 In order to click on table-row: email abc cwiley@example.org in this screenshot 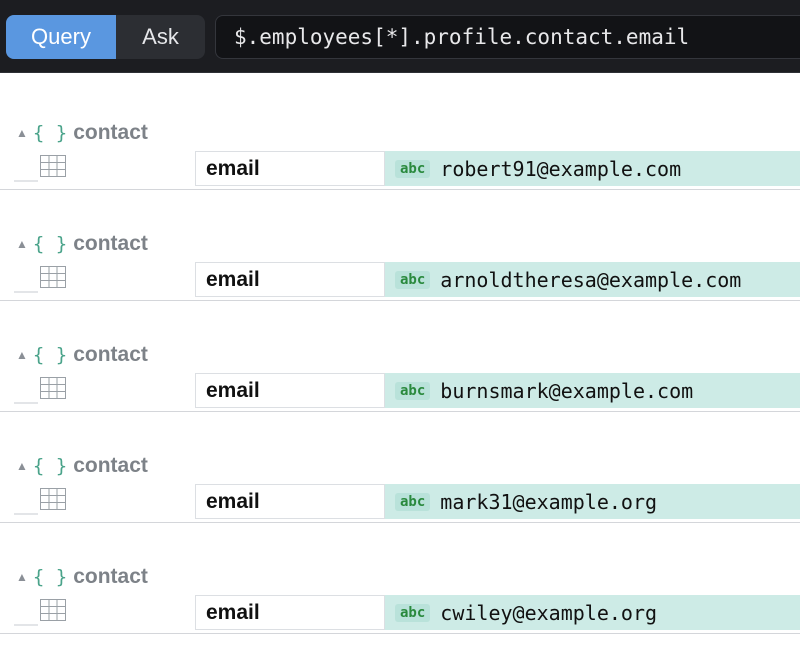, I will do `click(497, 612)`.